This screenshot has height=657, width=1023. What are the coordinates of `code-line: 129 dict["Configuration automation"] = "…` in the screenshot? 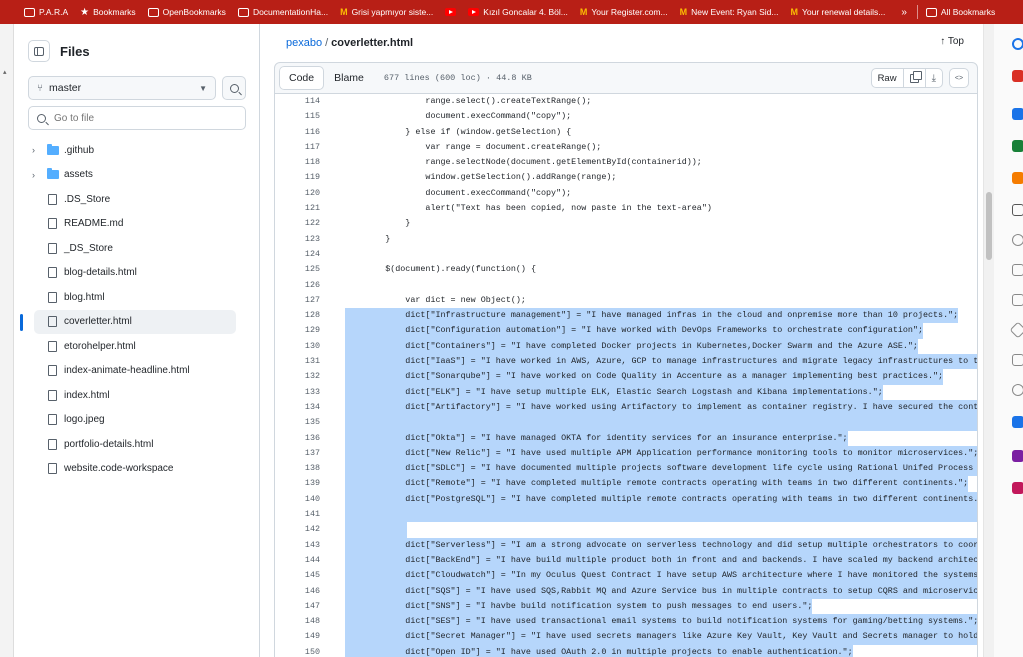 It's located at (626, 331).